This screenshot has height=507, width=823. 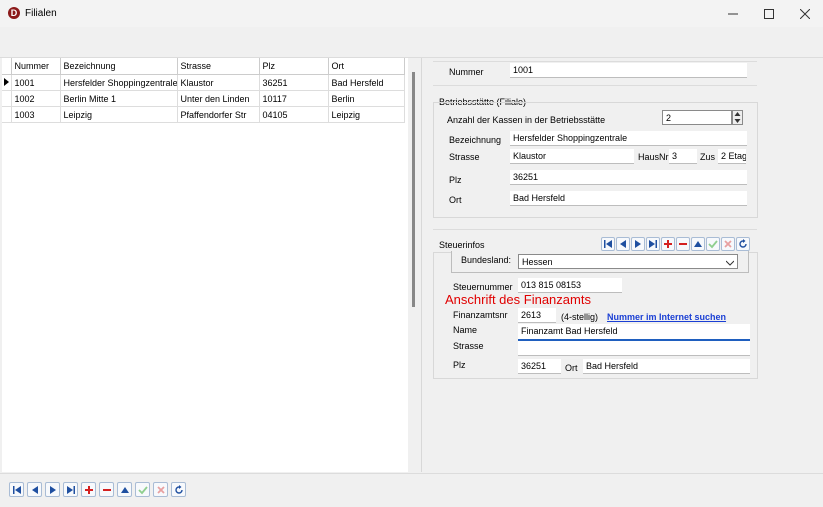 I want to click on finanzamtsnr-field: 2613, so click(x=537, y=315).